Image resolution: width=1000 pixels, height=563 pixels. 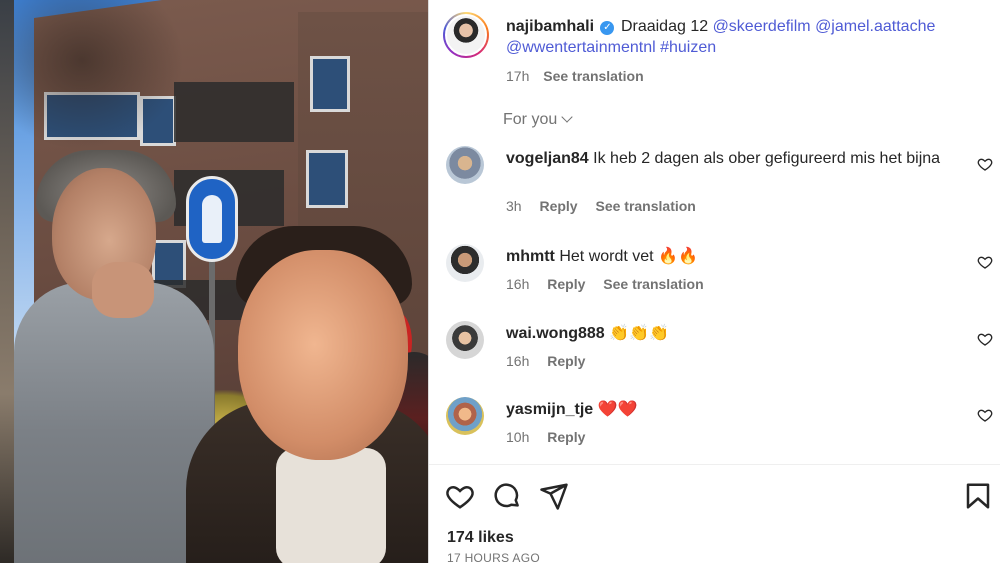 I want to click on balcony, so click(x=234, y=112).